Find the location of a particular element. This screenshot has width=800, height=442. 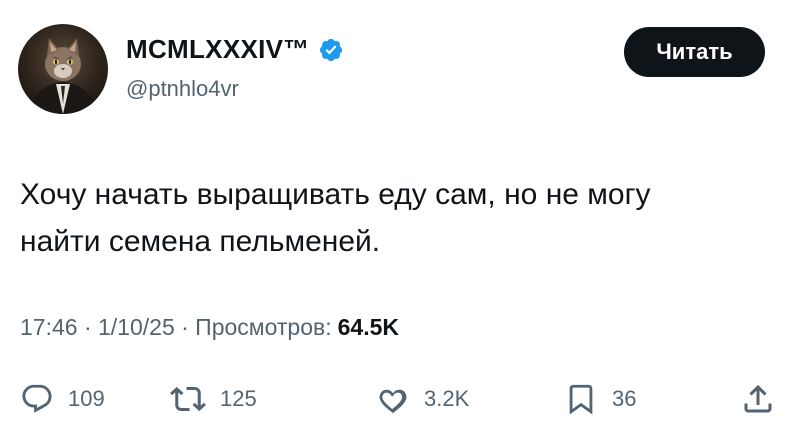

author-handle: @ptnhlo4vr is located at coordinates (182, 89).